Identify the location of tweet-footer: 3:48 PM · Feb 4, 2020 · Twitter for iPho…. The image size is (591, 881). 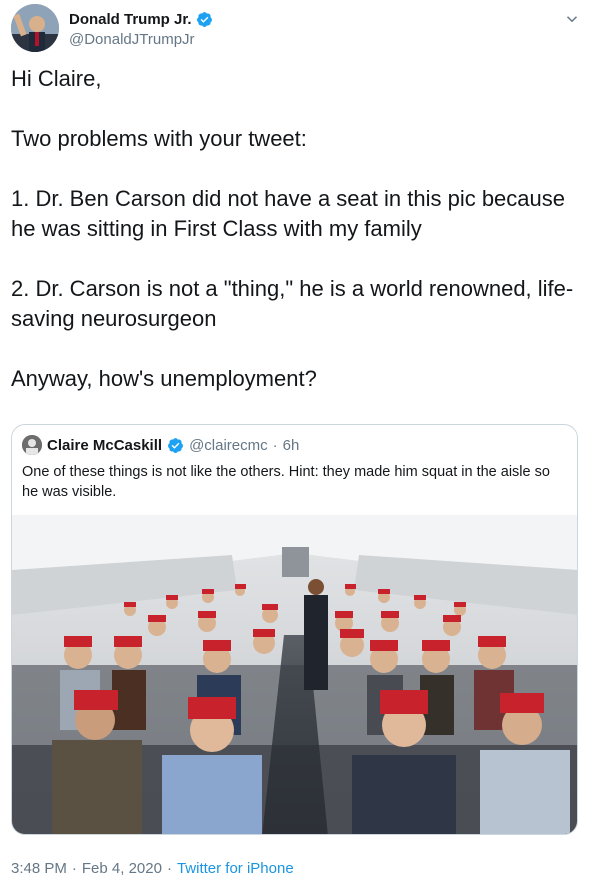
(152, 868).